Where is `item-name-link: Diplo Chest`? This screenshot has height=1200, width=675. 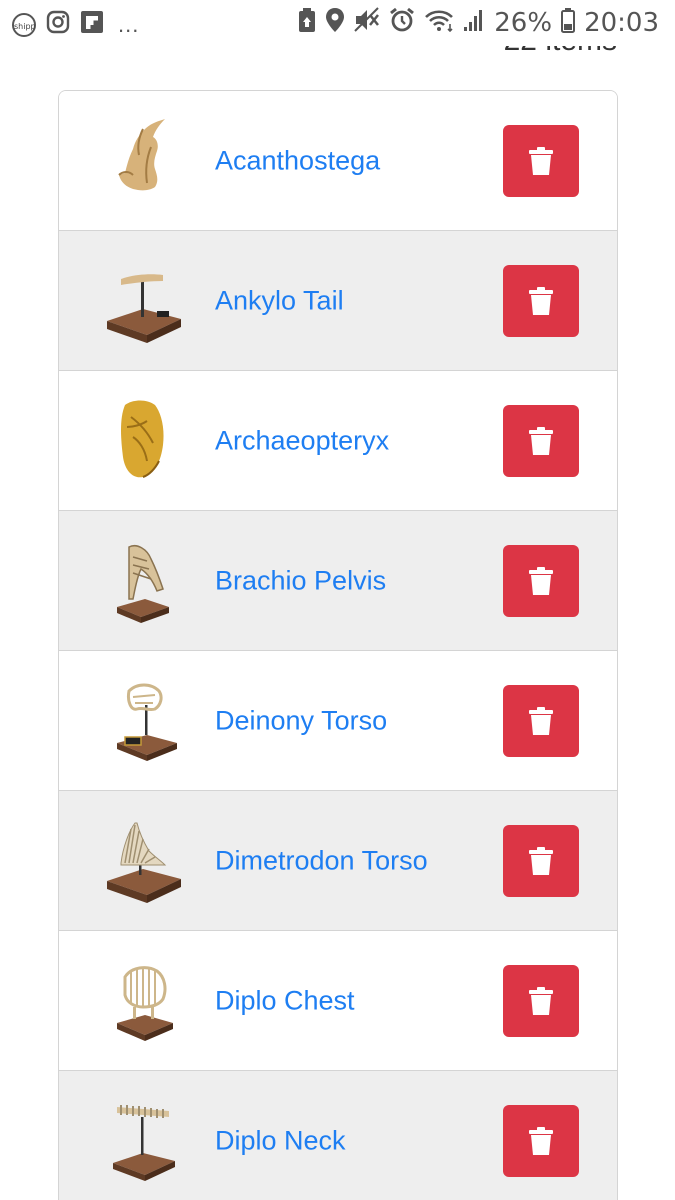
item-name-link: Diplo Chest is located at coordinates (285, 1000).